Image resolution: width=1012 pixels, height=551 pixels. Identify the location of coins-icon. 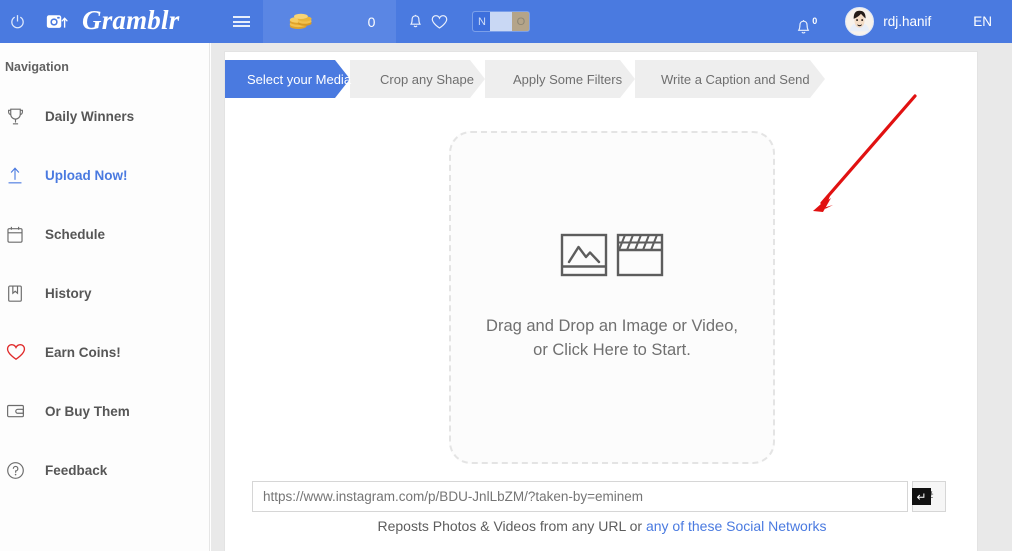
(300, 21).